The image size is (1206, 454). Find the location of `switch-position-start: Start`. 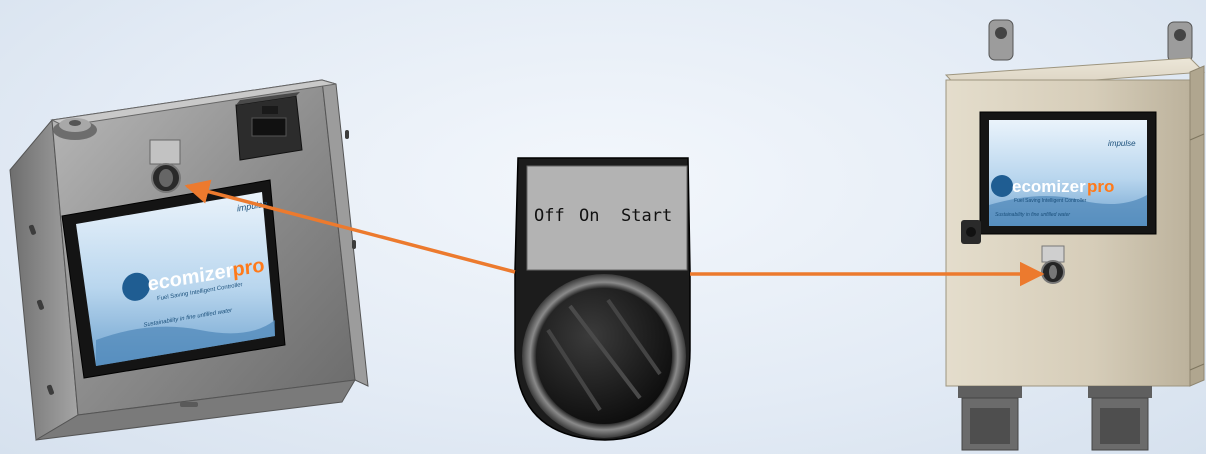

switch-position-start: Start is located at coordinates (646, 216).